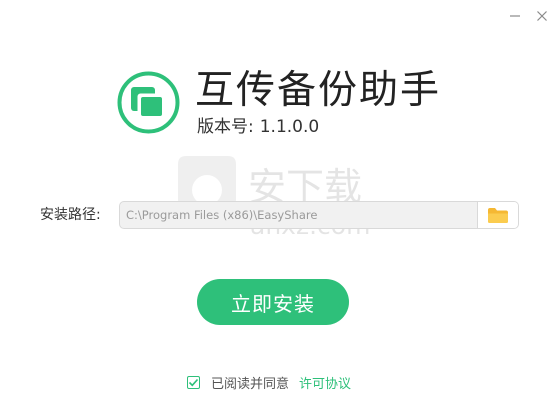 The width and height of the screenshot is (560, 400). Describe the element at coordinates (318, 90) in the screenshot. I see `app-title: 互传备份助手` at that location.